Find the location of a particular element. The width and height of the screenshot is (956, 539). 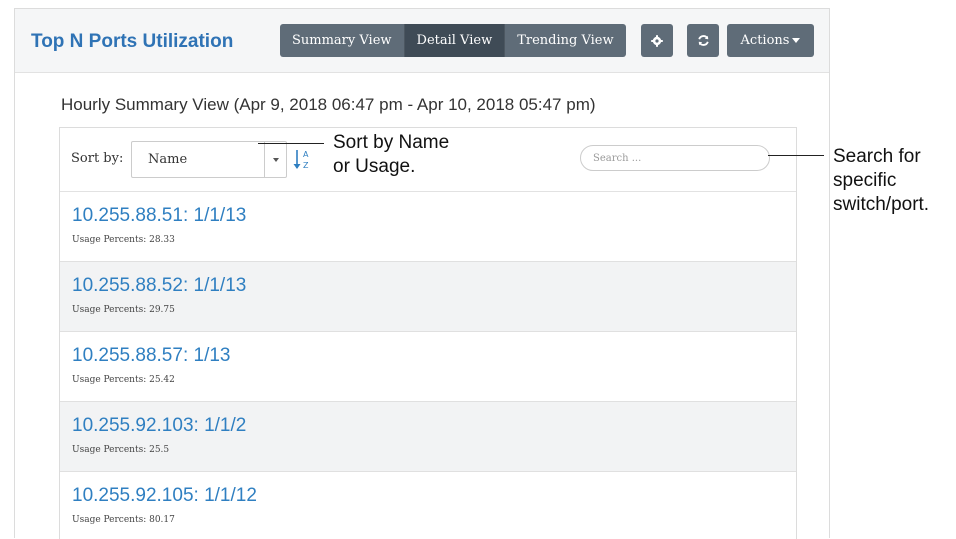

settings-button is located at coordinates (657, 40).